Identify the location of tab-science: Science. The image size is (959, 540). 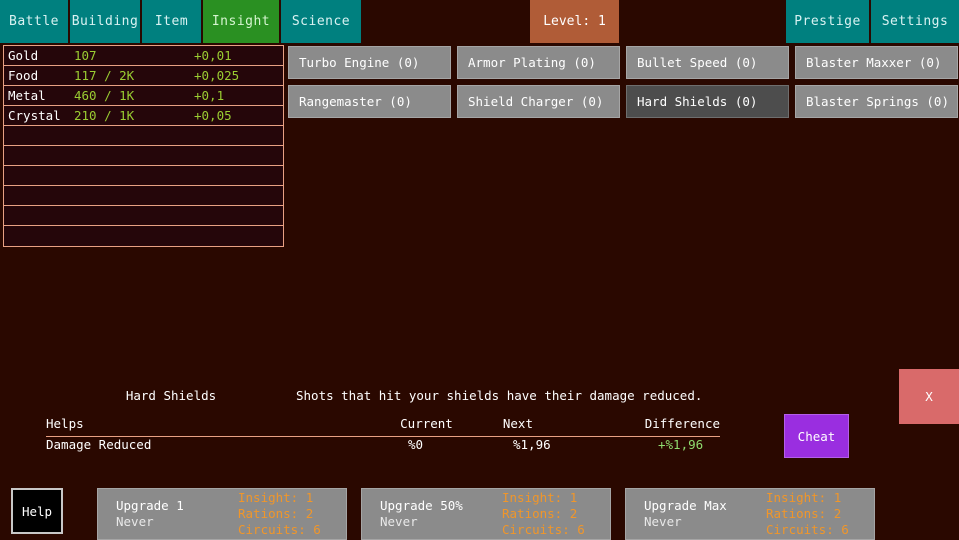
(322, 21).